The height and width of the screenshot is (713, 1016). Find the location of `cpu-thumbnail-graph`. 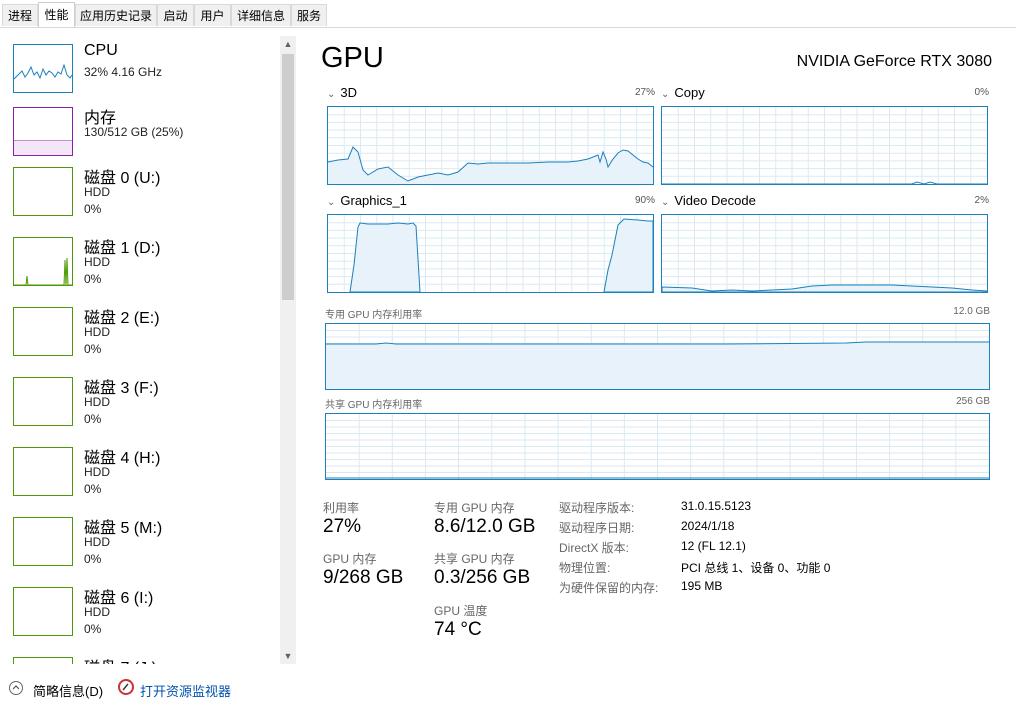

cpu-thumbnail-graph is located at coordinates (43, 68).